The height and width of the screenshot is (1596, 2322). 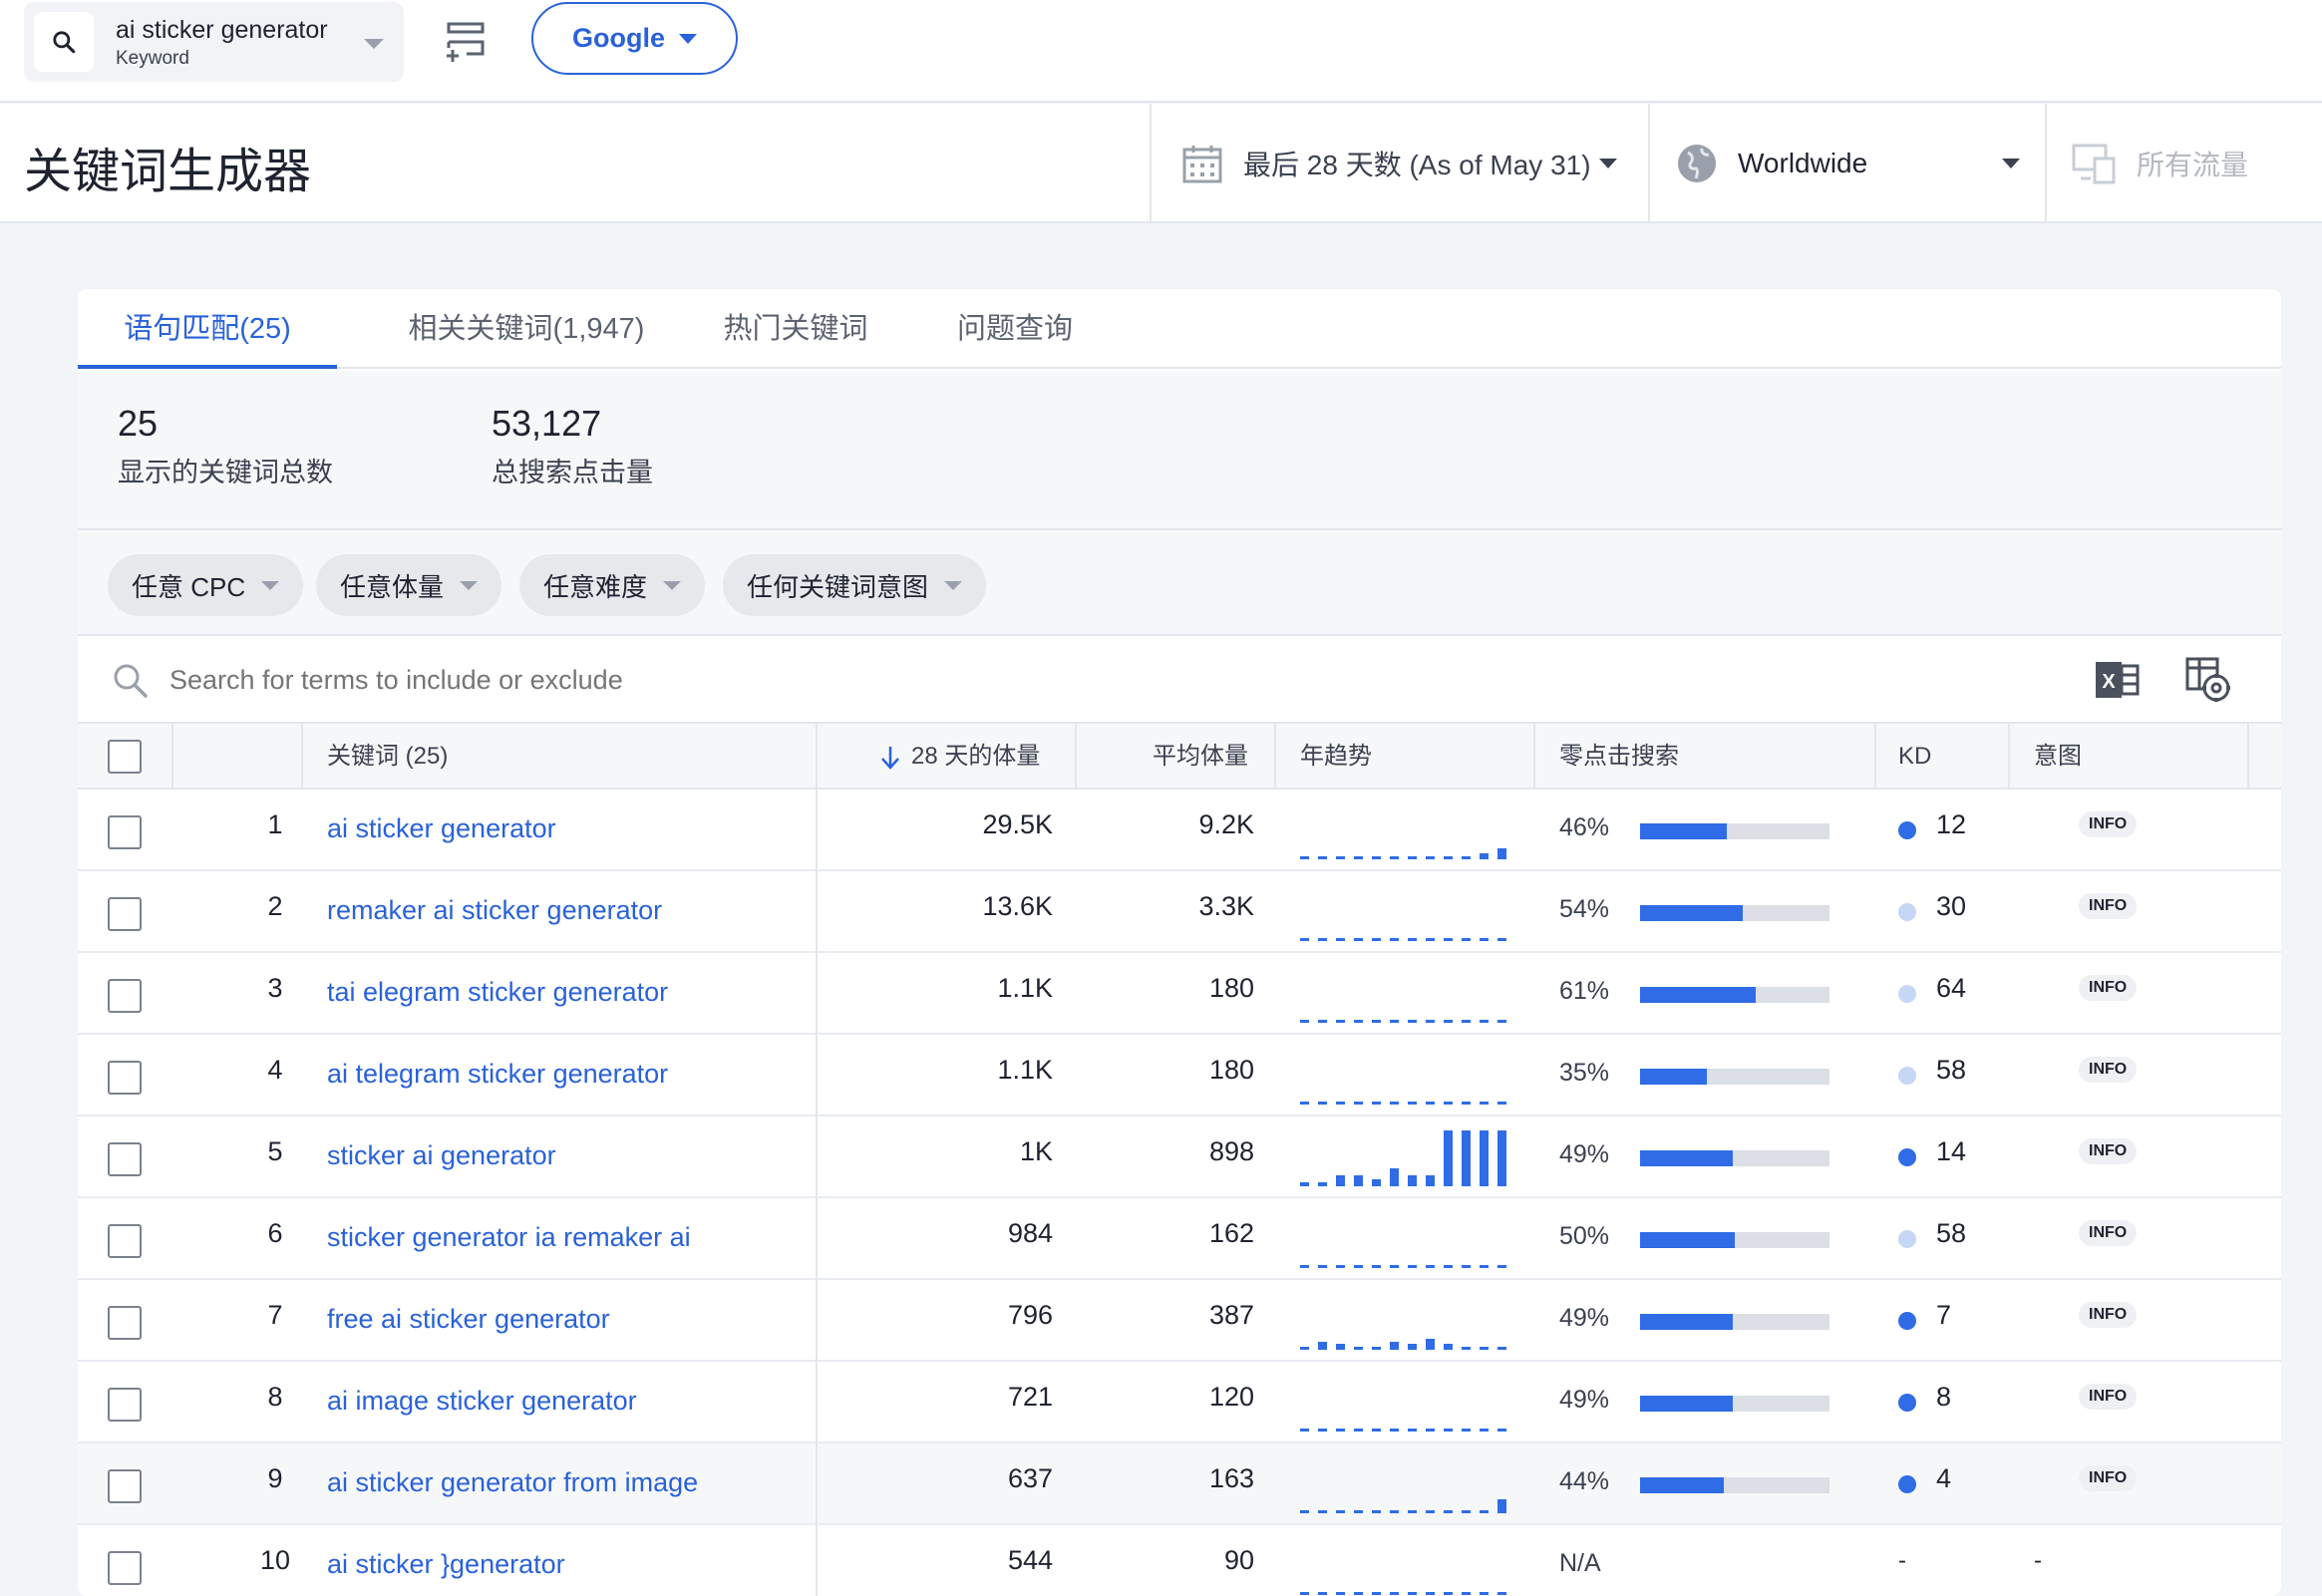 I want to click on keyword-link: ai sticker }generator, so click(x=446, y=1564).